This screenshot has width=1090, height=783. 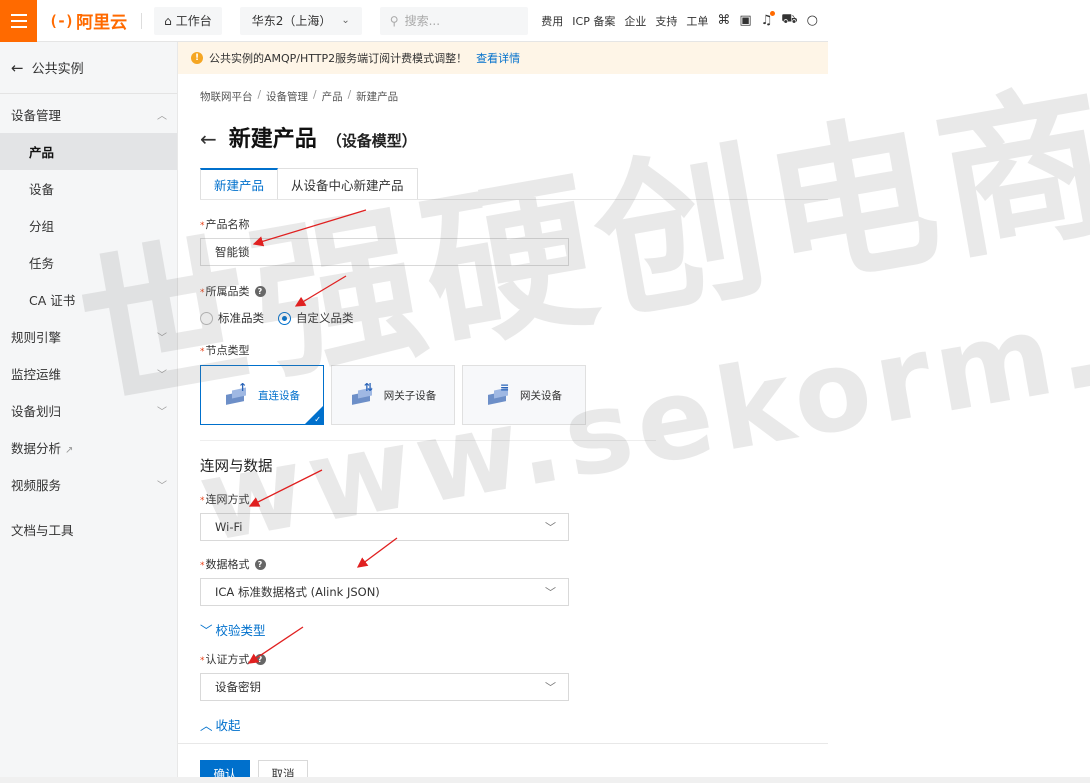 What do you see at coordinates (384, 252) in the screenshot?
I see `product-name-input: 智能锁` at bounding box center [384, 252].